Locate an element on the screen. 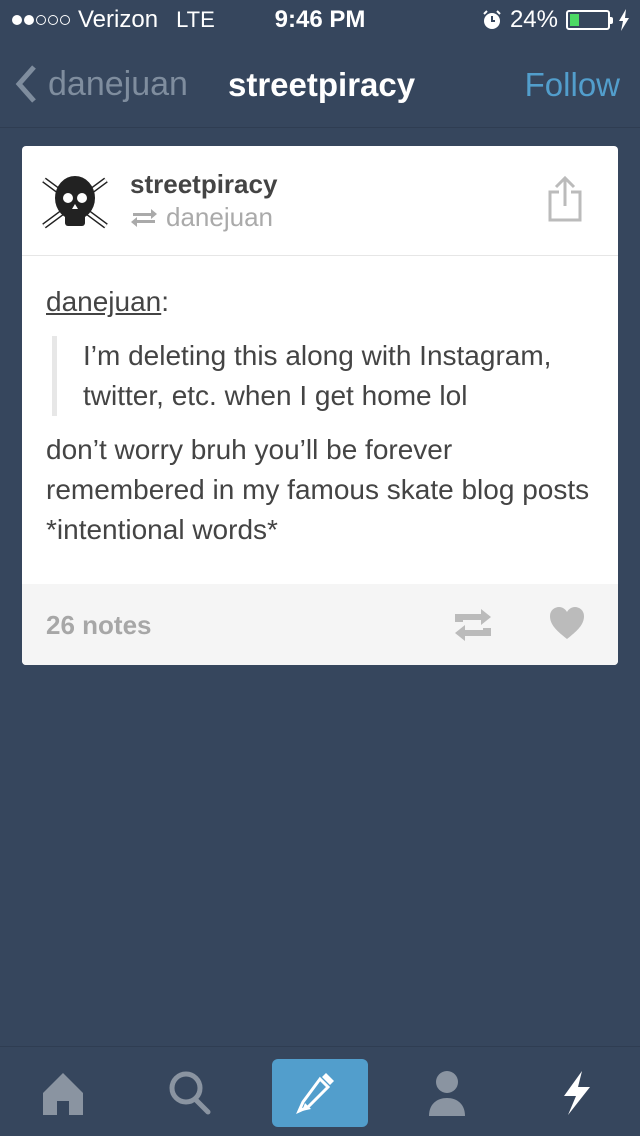 The height and width of the screenshot is (1136, 640). battery-icon is located at coordinates (589, 20).